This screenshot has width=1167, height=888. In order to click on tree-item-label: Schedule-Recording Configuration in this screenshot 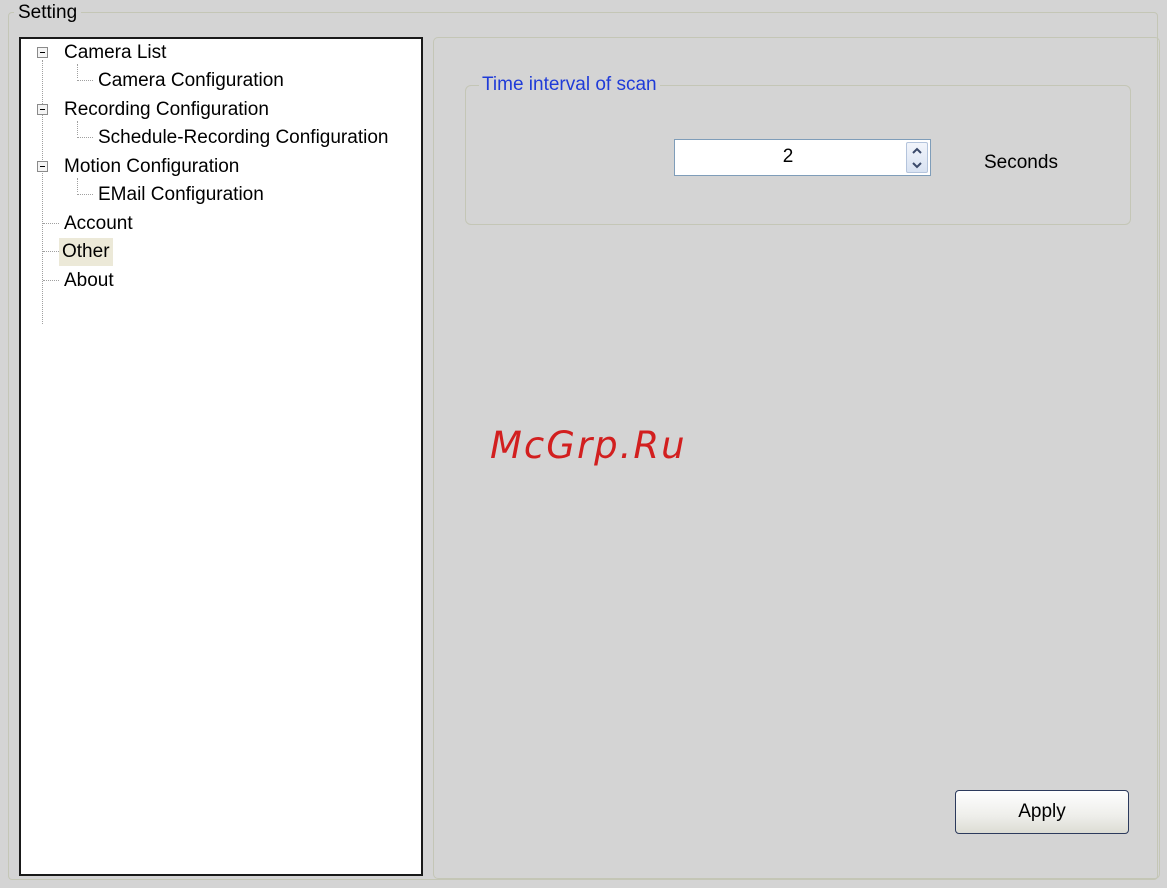, I will do `click(243, 137)`.